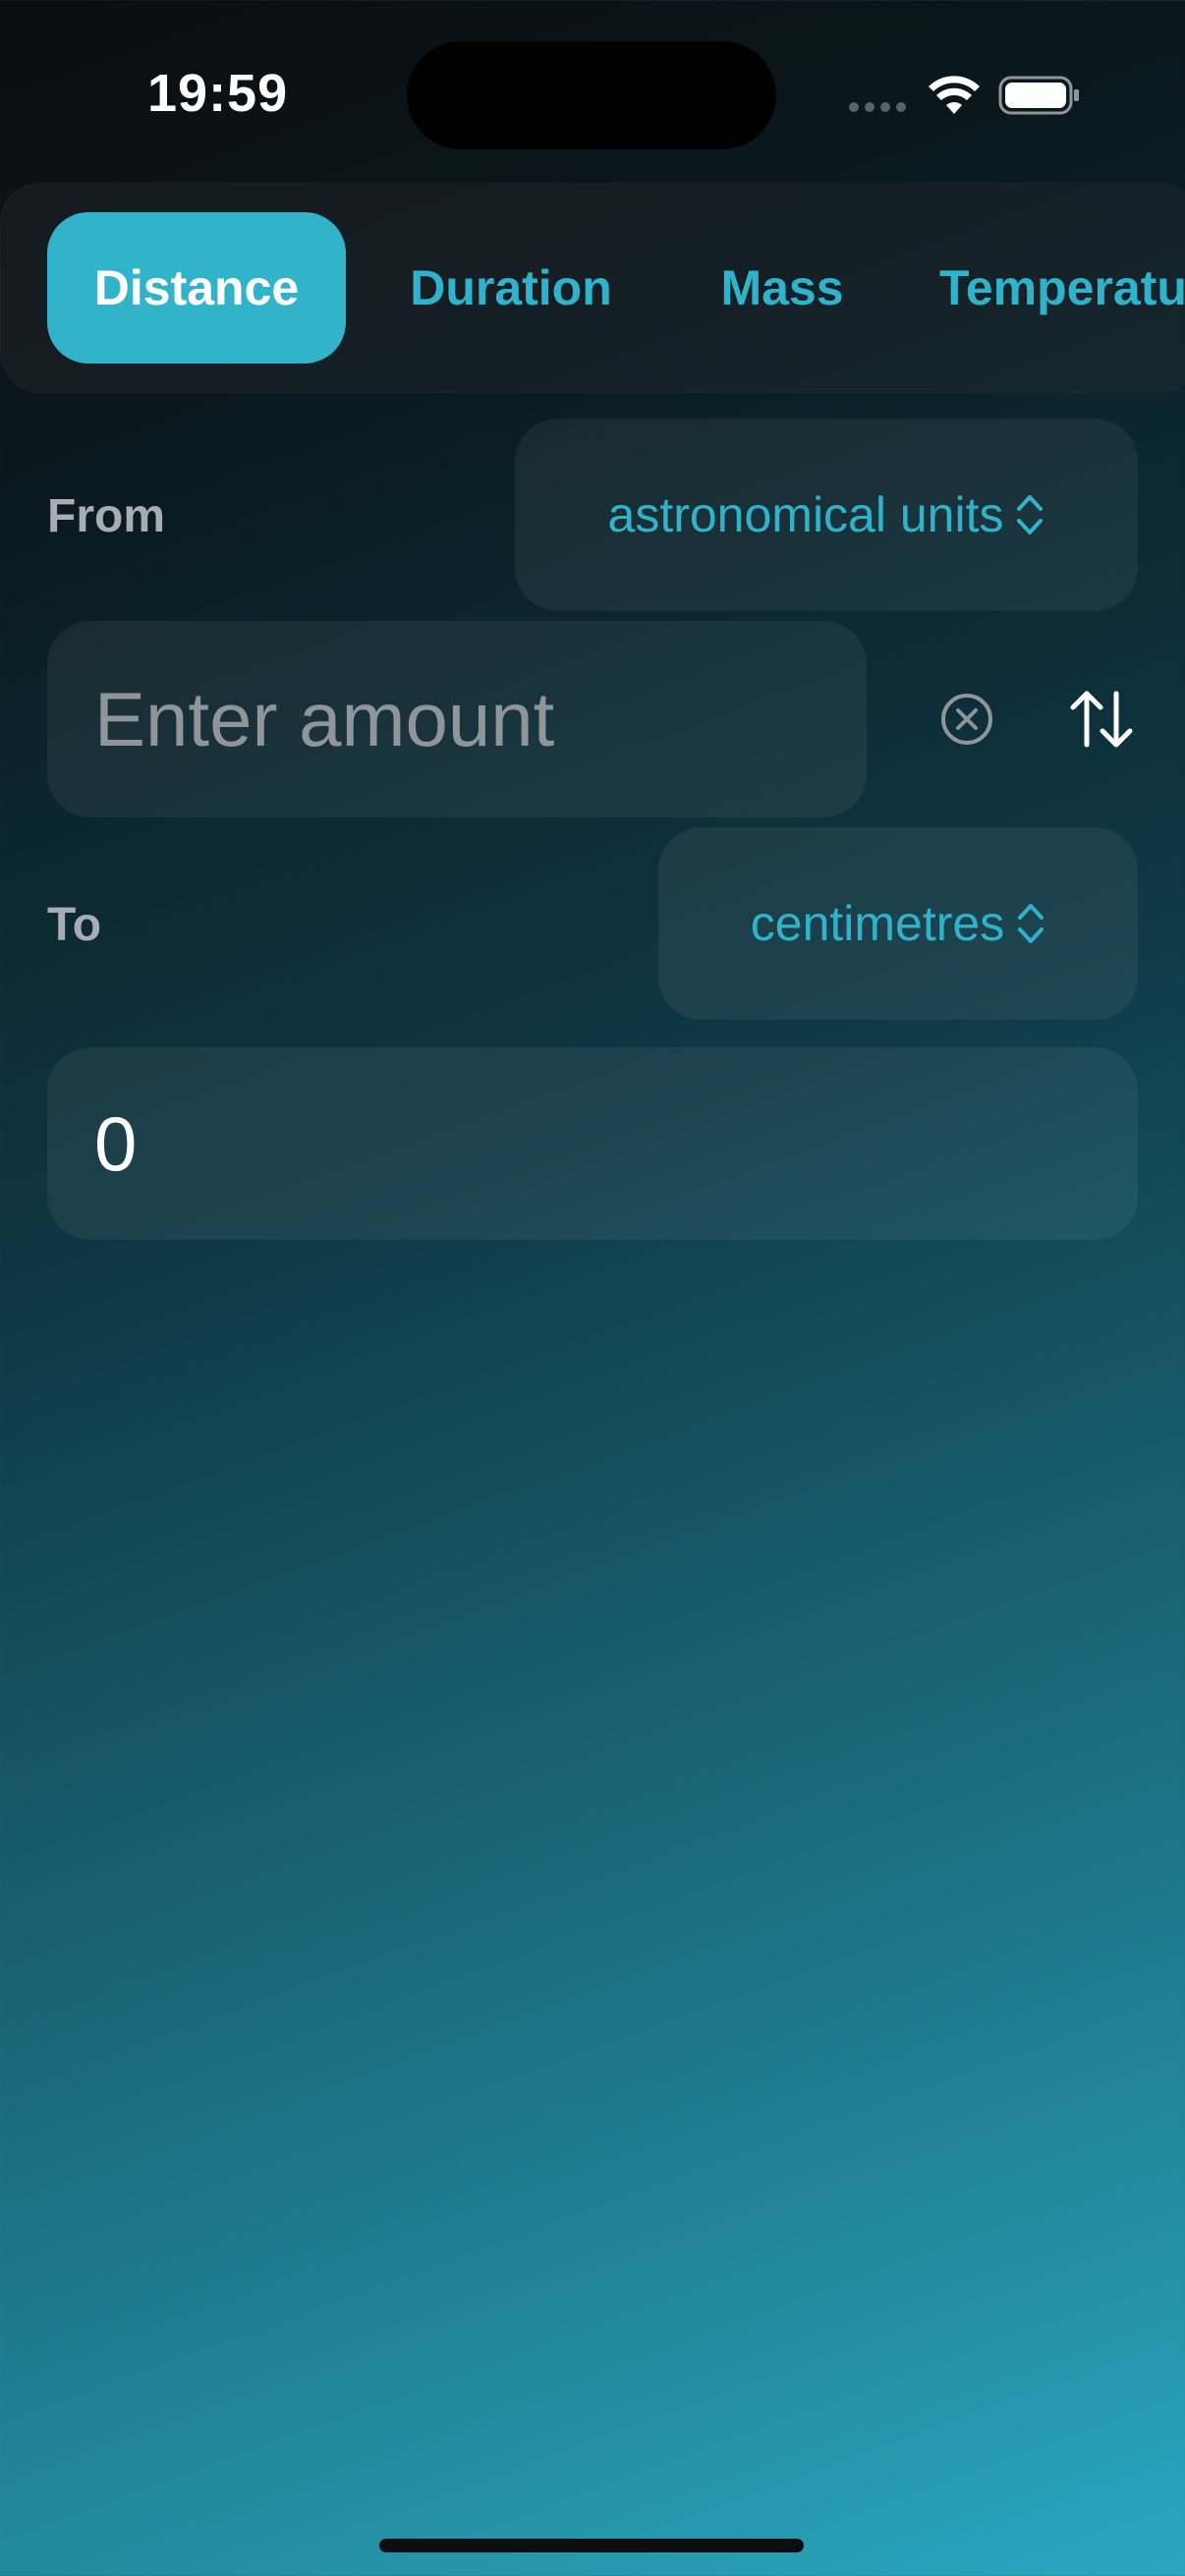 The height and width of the screenshot is (2576, 1185). I want to click on category-tabs: Distance Duration Mass Temperatu, so click(592, 288).